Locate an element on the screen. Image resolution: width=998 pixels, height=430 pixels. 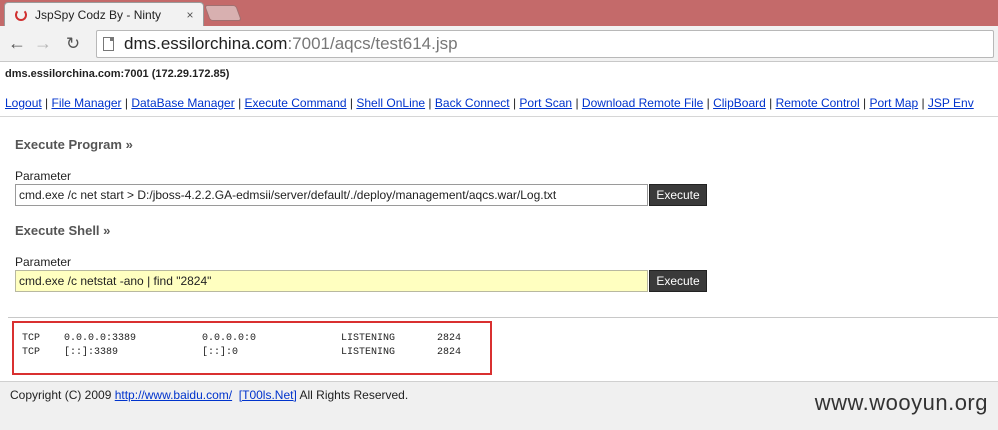
copyright-prefix: Copyright (C) 2009 is located at coordinates (62, 395).